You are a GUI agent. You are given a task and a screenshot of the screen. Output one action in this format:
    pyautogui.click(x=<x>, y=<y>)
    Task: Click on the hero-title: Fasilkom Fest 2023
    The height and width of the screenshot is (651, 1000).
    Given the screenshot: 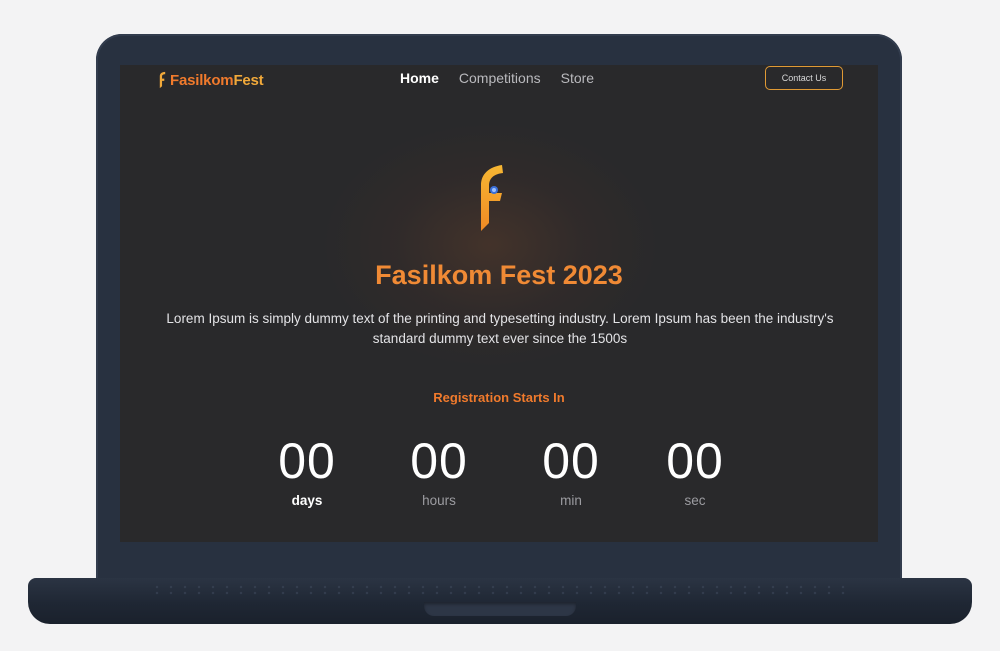 What is the action you would take?
    pyautogui.click(x=499, y=275)
    